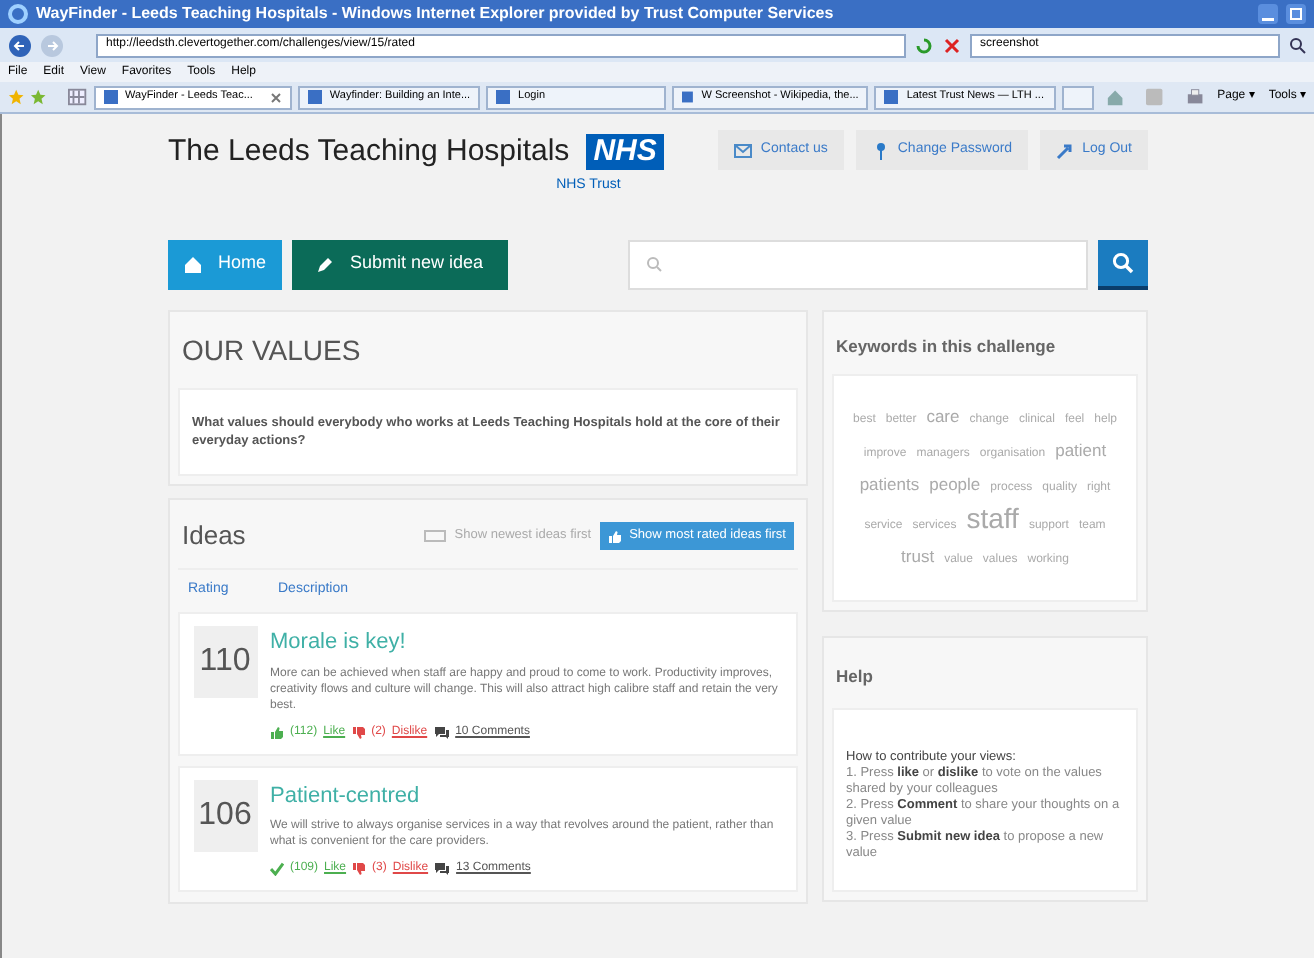 The width and height of the screenshot is (1314, 958). Describe the element at coordinates (743, 150) in the screenshot. I see `envelope-icon` at that location.